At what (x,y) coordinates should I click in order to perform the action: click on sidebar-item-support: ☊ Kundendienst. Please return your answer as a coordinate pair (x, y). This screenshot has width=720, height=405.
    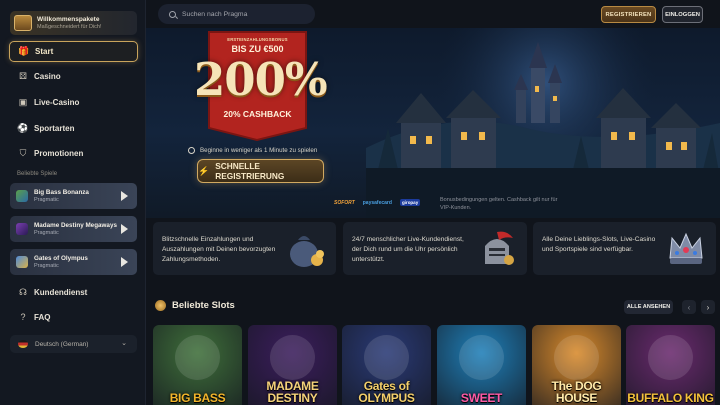
    Looking at the image, I should click on (52, 292).